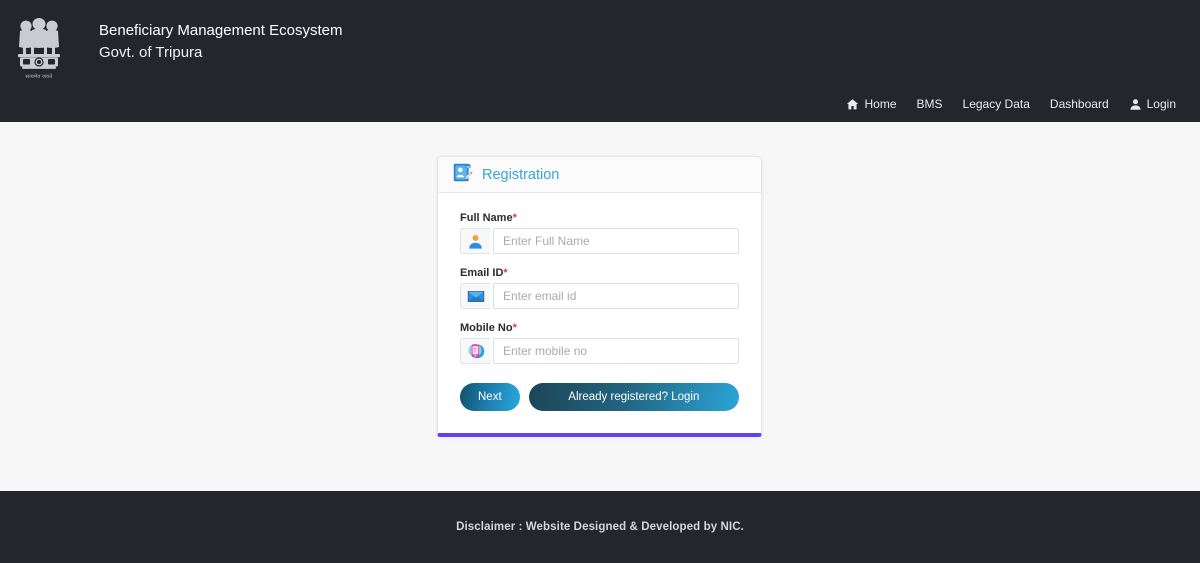 This screenshot has height=563, width=1200. What do you see at coordinates (599, 218) in the screenshot?
I see `field-full-name-label: Full Name*` at bounding box center [599, 218].